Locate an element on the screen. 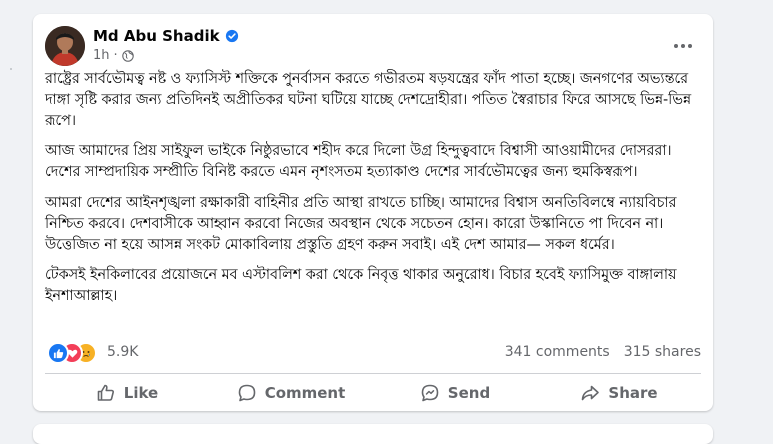 This screenshot has width=773, height=444. comment-count: 341 comments is located at coordinates (557, 352).